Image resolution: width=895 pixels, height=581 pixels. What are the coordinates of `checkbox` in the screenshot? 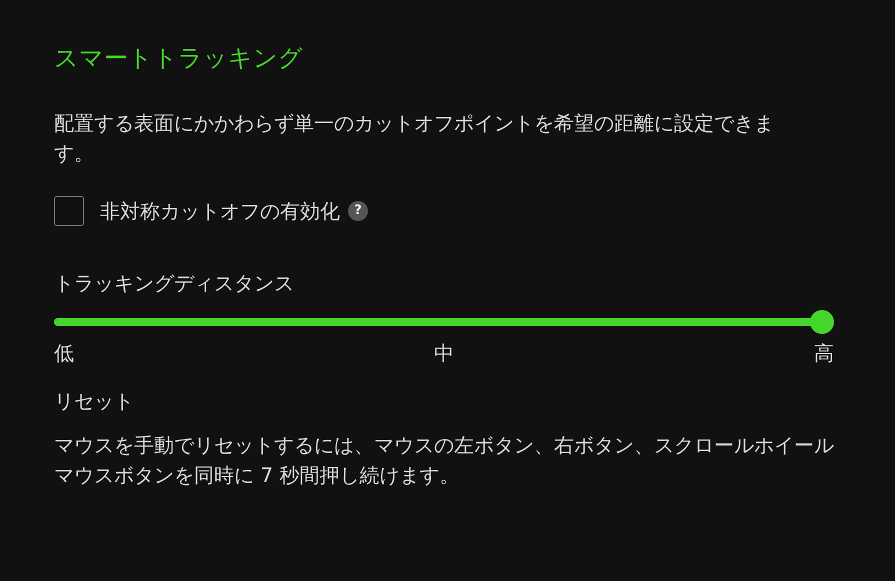 It's located at (69, 211).